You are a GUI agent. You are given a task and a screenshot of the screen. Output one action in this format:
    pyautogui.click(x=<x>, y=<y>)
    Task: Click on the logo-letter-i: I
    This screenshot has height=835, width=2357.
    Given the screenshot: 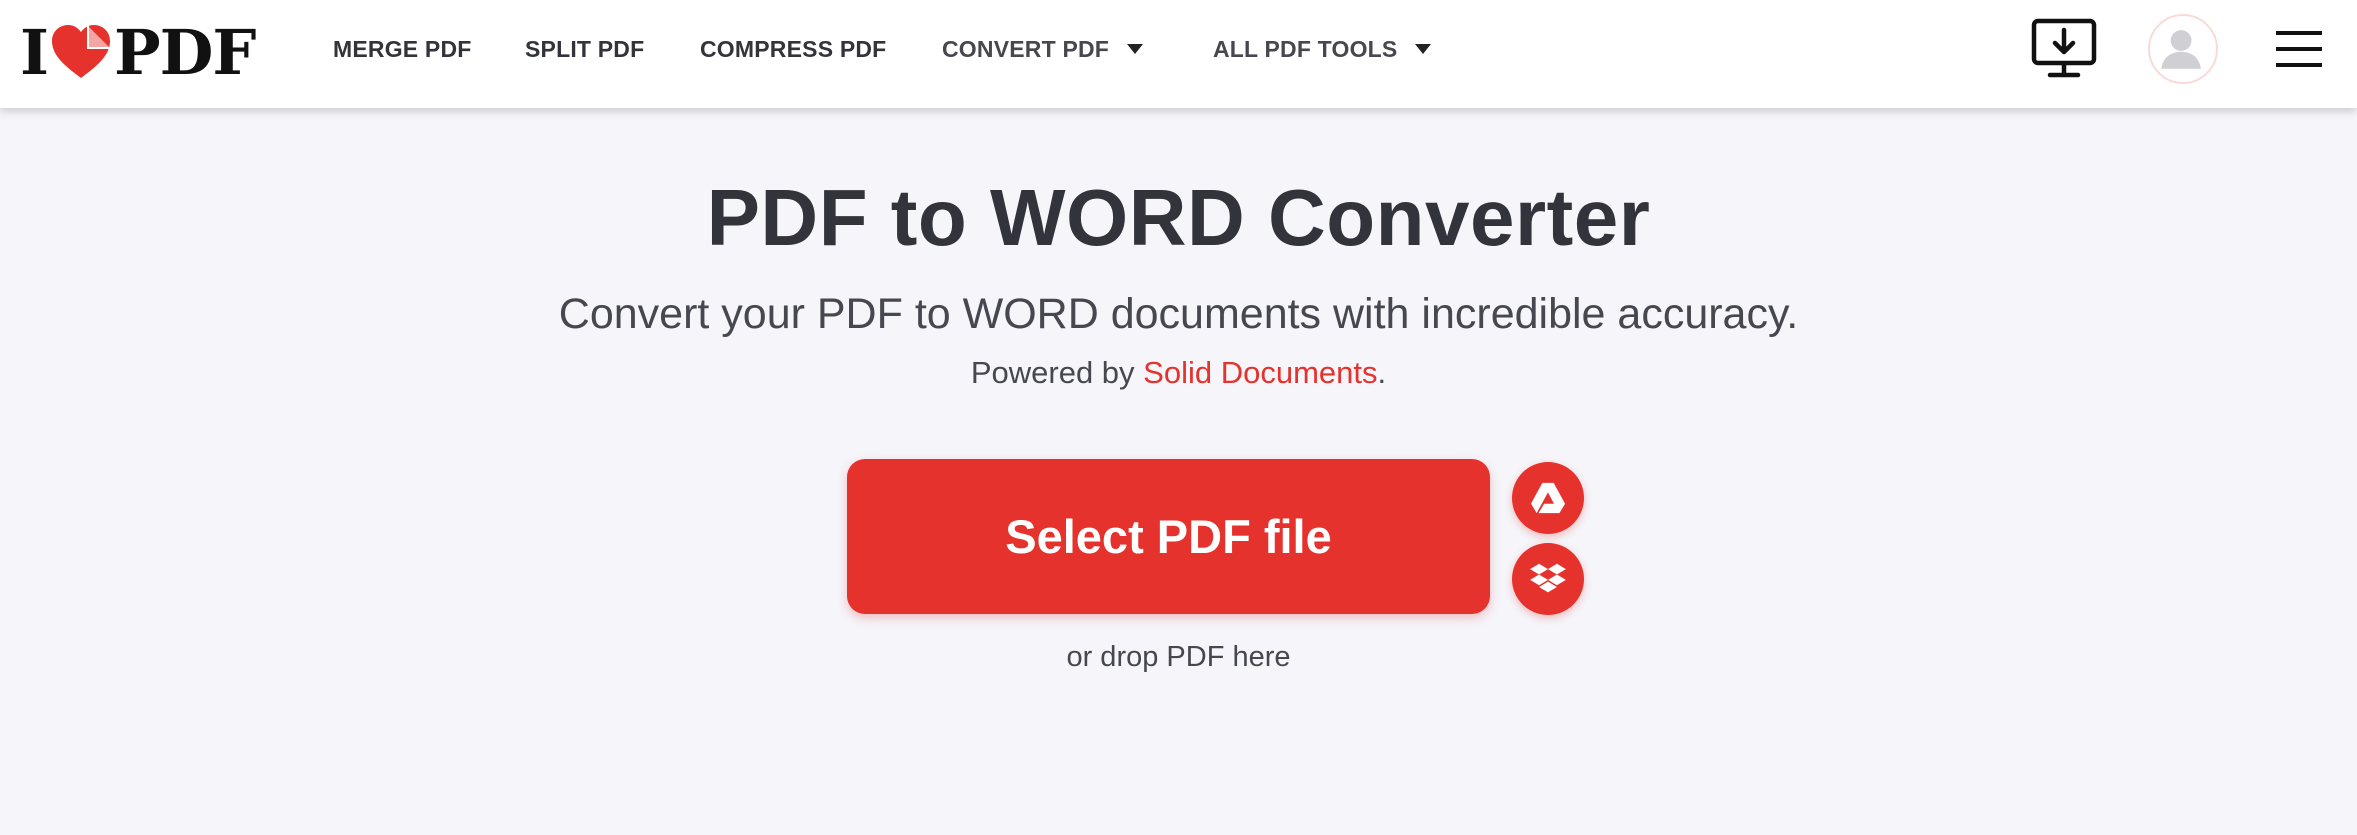 What is the action you would take?
    pyautogui.click(x=34, y=52)
    